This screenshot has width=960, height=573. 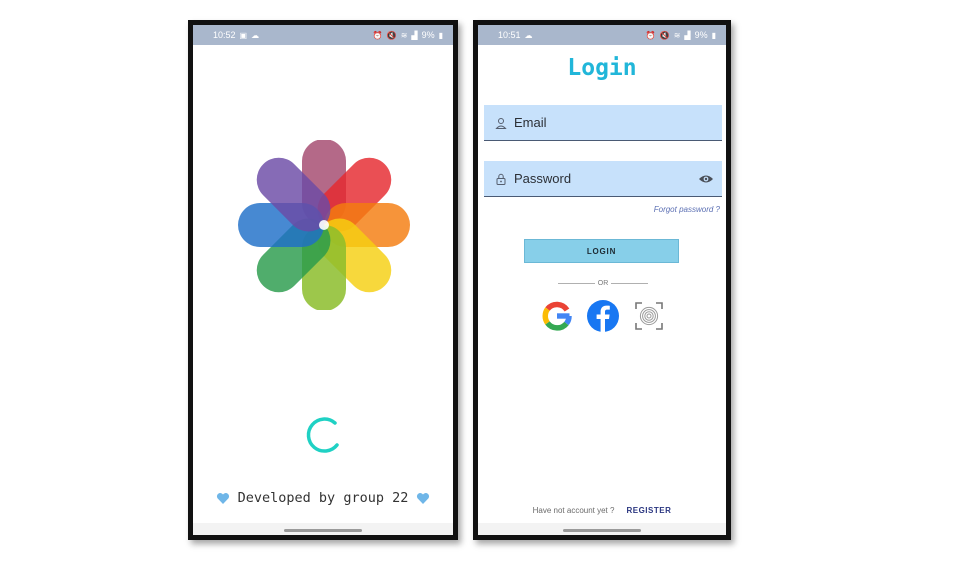 What do you see at coordinates (530, 122) in the screenshot?
I see `email-placeholder: Email` at bounding box center [530, 122].